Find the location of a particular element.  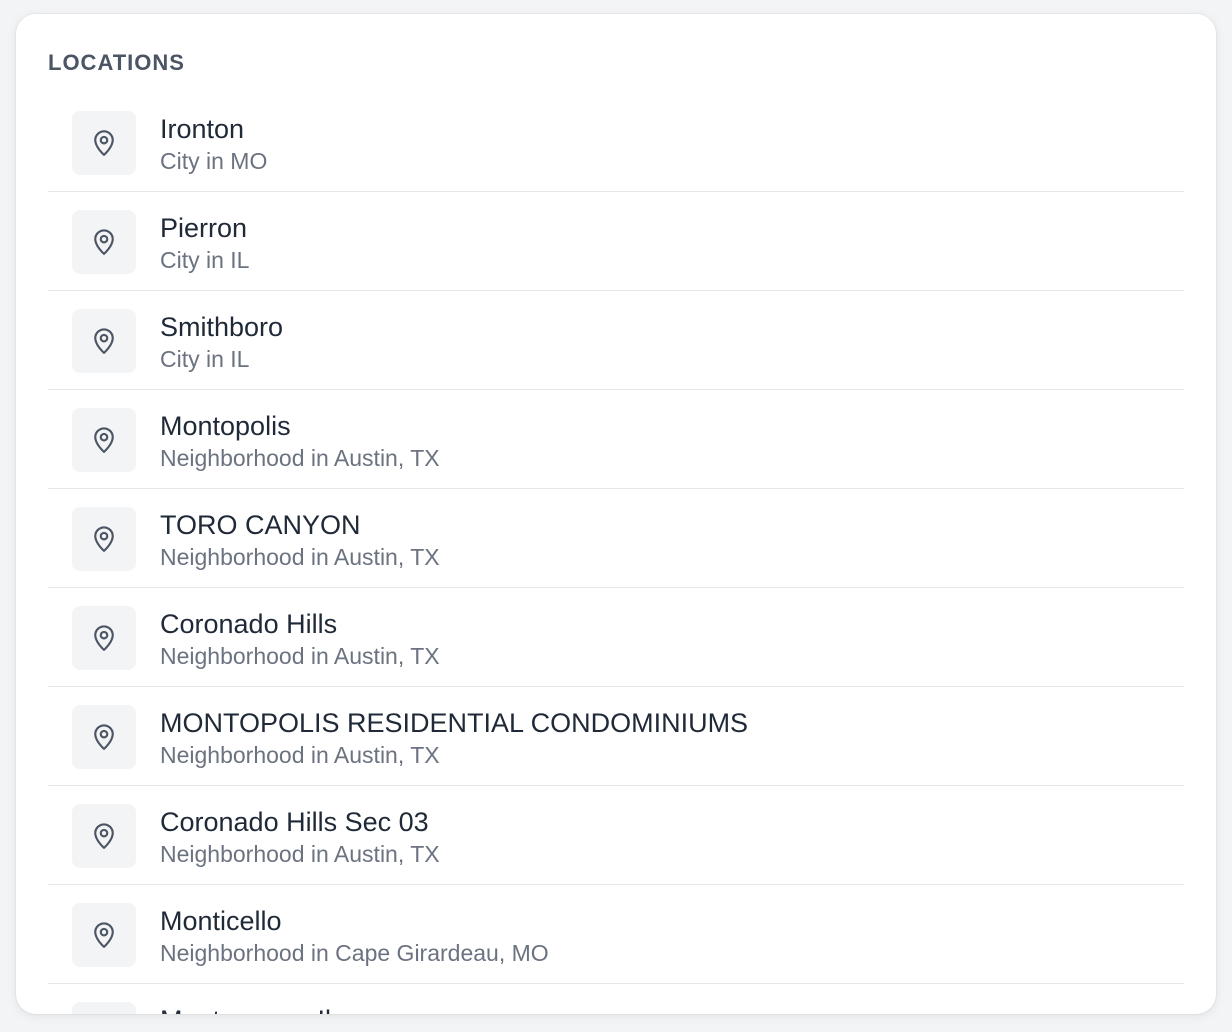

section-title: LOCATIONS is located at coordinates (116, 62).